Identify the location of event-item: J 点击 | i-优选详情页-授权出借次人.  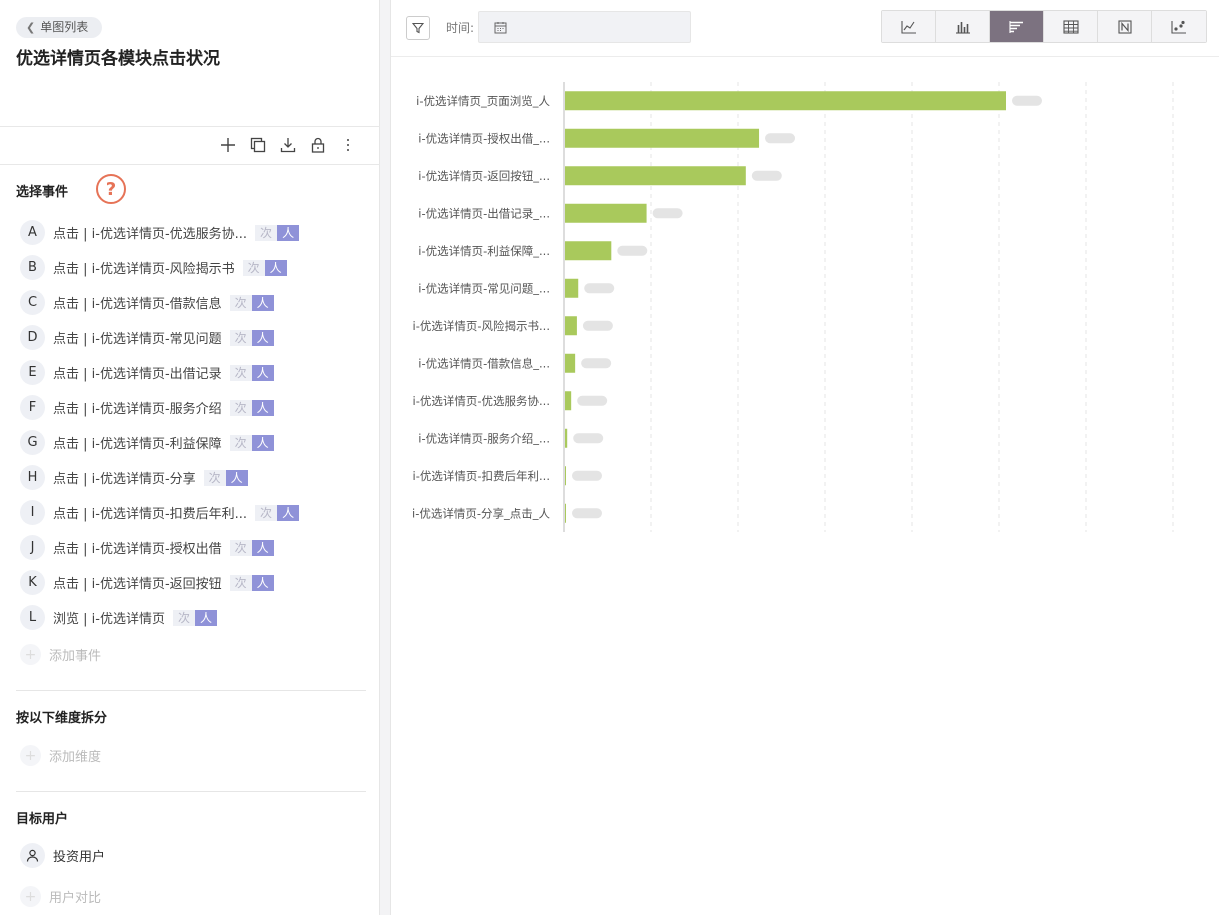
(195, 547).